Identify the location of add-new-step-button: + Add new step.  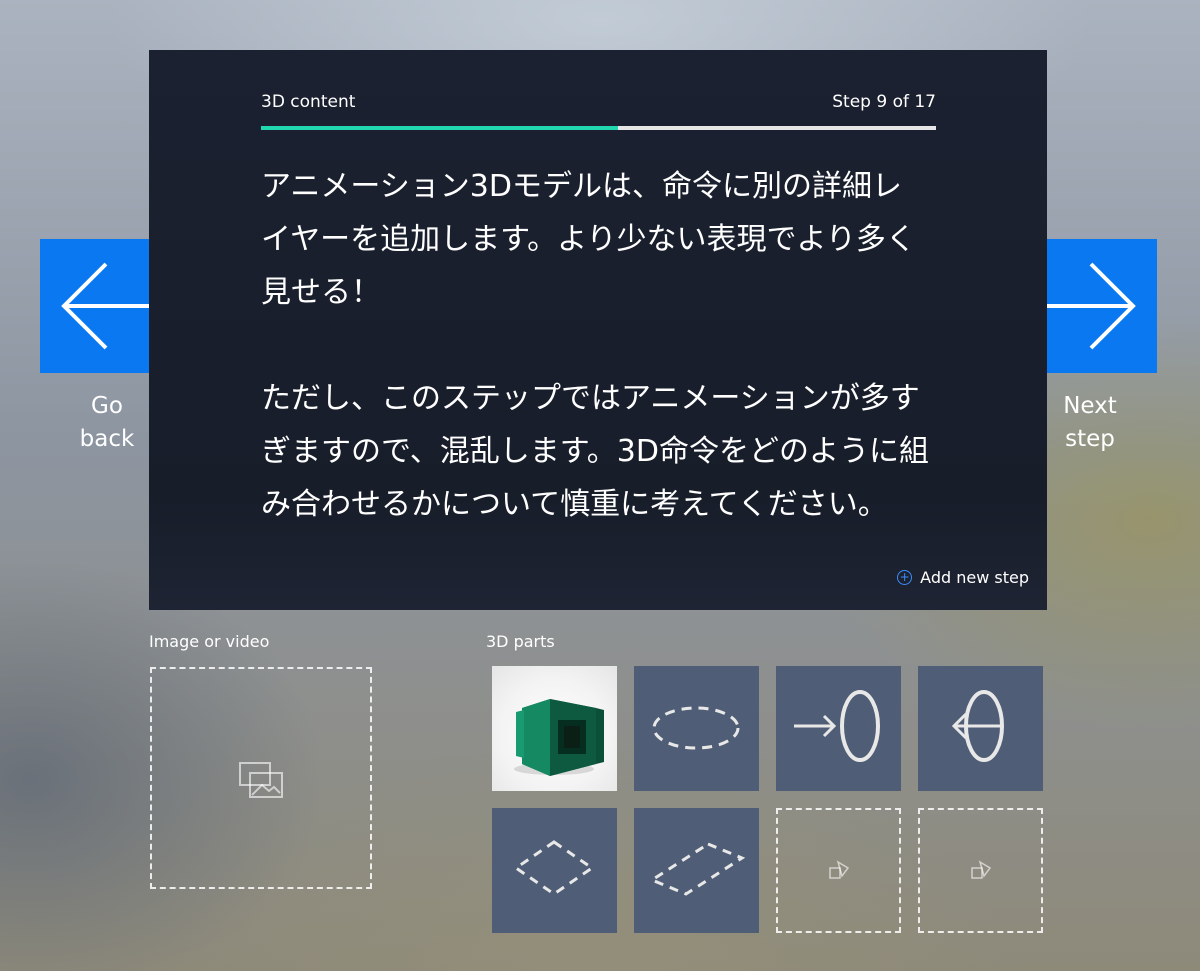
(963, 577).